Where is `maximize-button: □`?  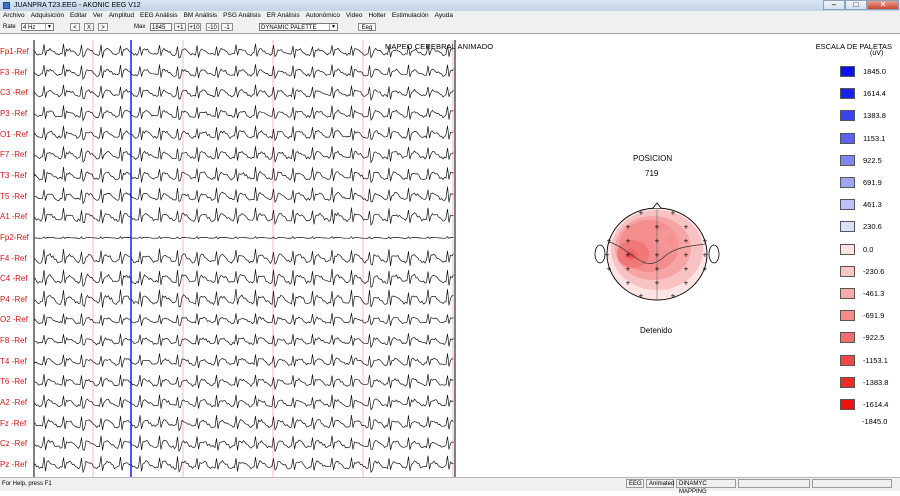
maximize-button: □ is located at coordinates (856, 5).